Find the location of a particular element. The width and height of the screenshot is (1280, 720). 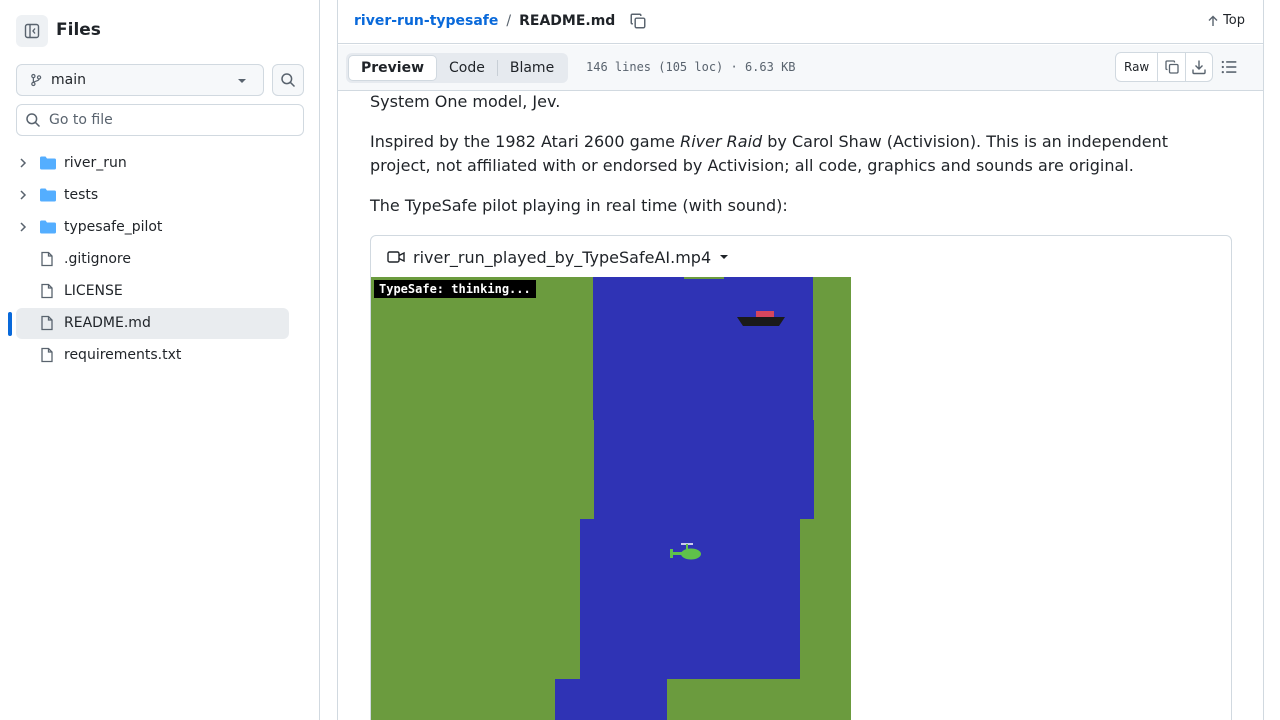

riverbank-patch is located at coordinates (704, 278).